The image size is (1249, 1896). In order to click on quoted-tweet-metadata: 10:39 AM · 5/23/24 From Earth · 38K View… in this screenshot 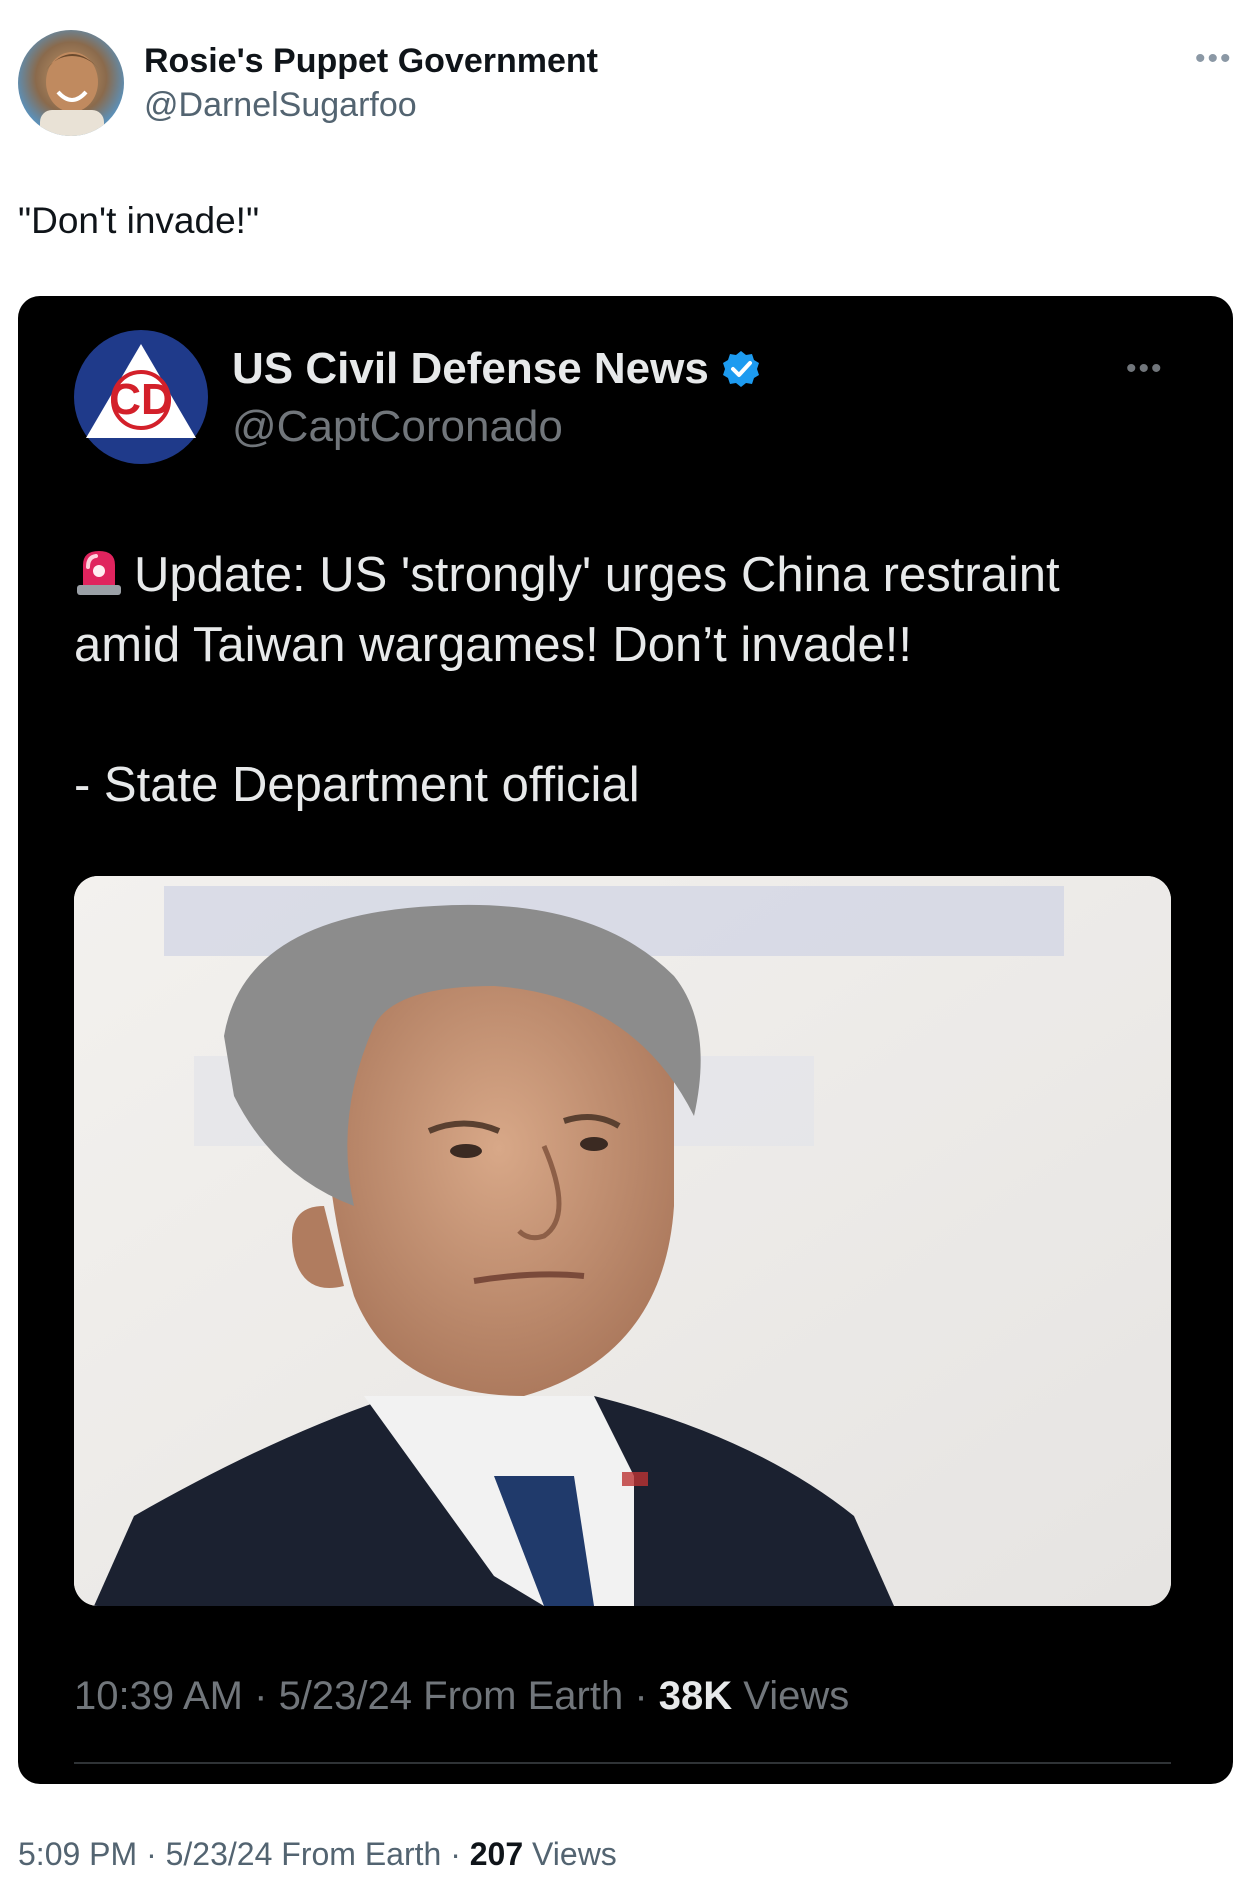, I will do `click(462, 1696)`.